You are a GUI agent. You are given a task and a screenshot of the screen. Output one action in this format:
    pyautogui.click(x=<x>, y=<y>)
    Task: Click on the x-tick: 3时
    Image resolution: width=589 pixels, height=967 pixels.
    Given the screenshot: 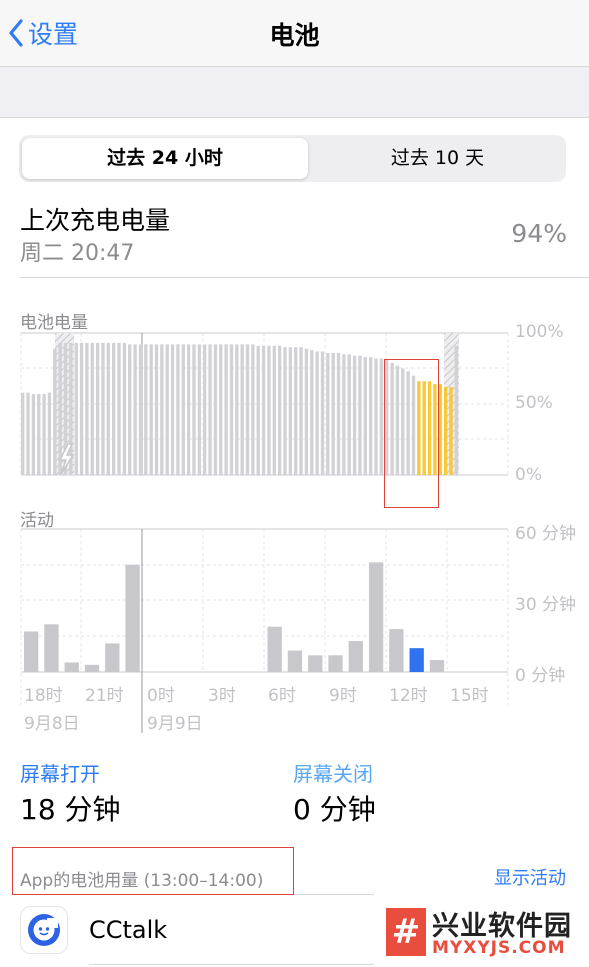 What is the action you would take?
    pyautogui.click(x=222, y=696)
    